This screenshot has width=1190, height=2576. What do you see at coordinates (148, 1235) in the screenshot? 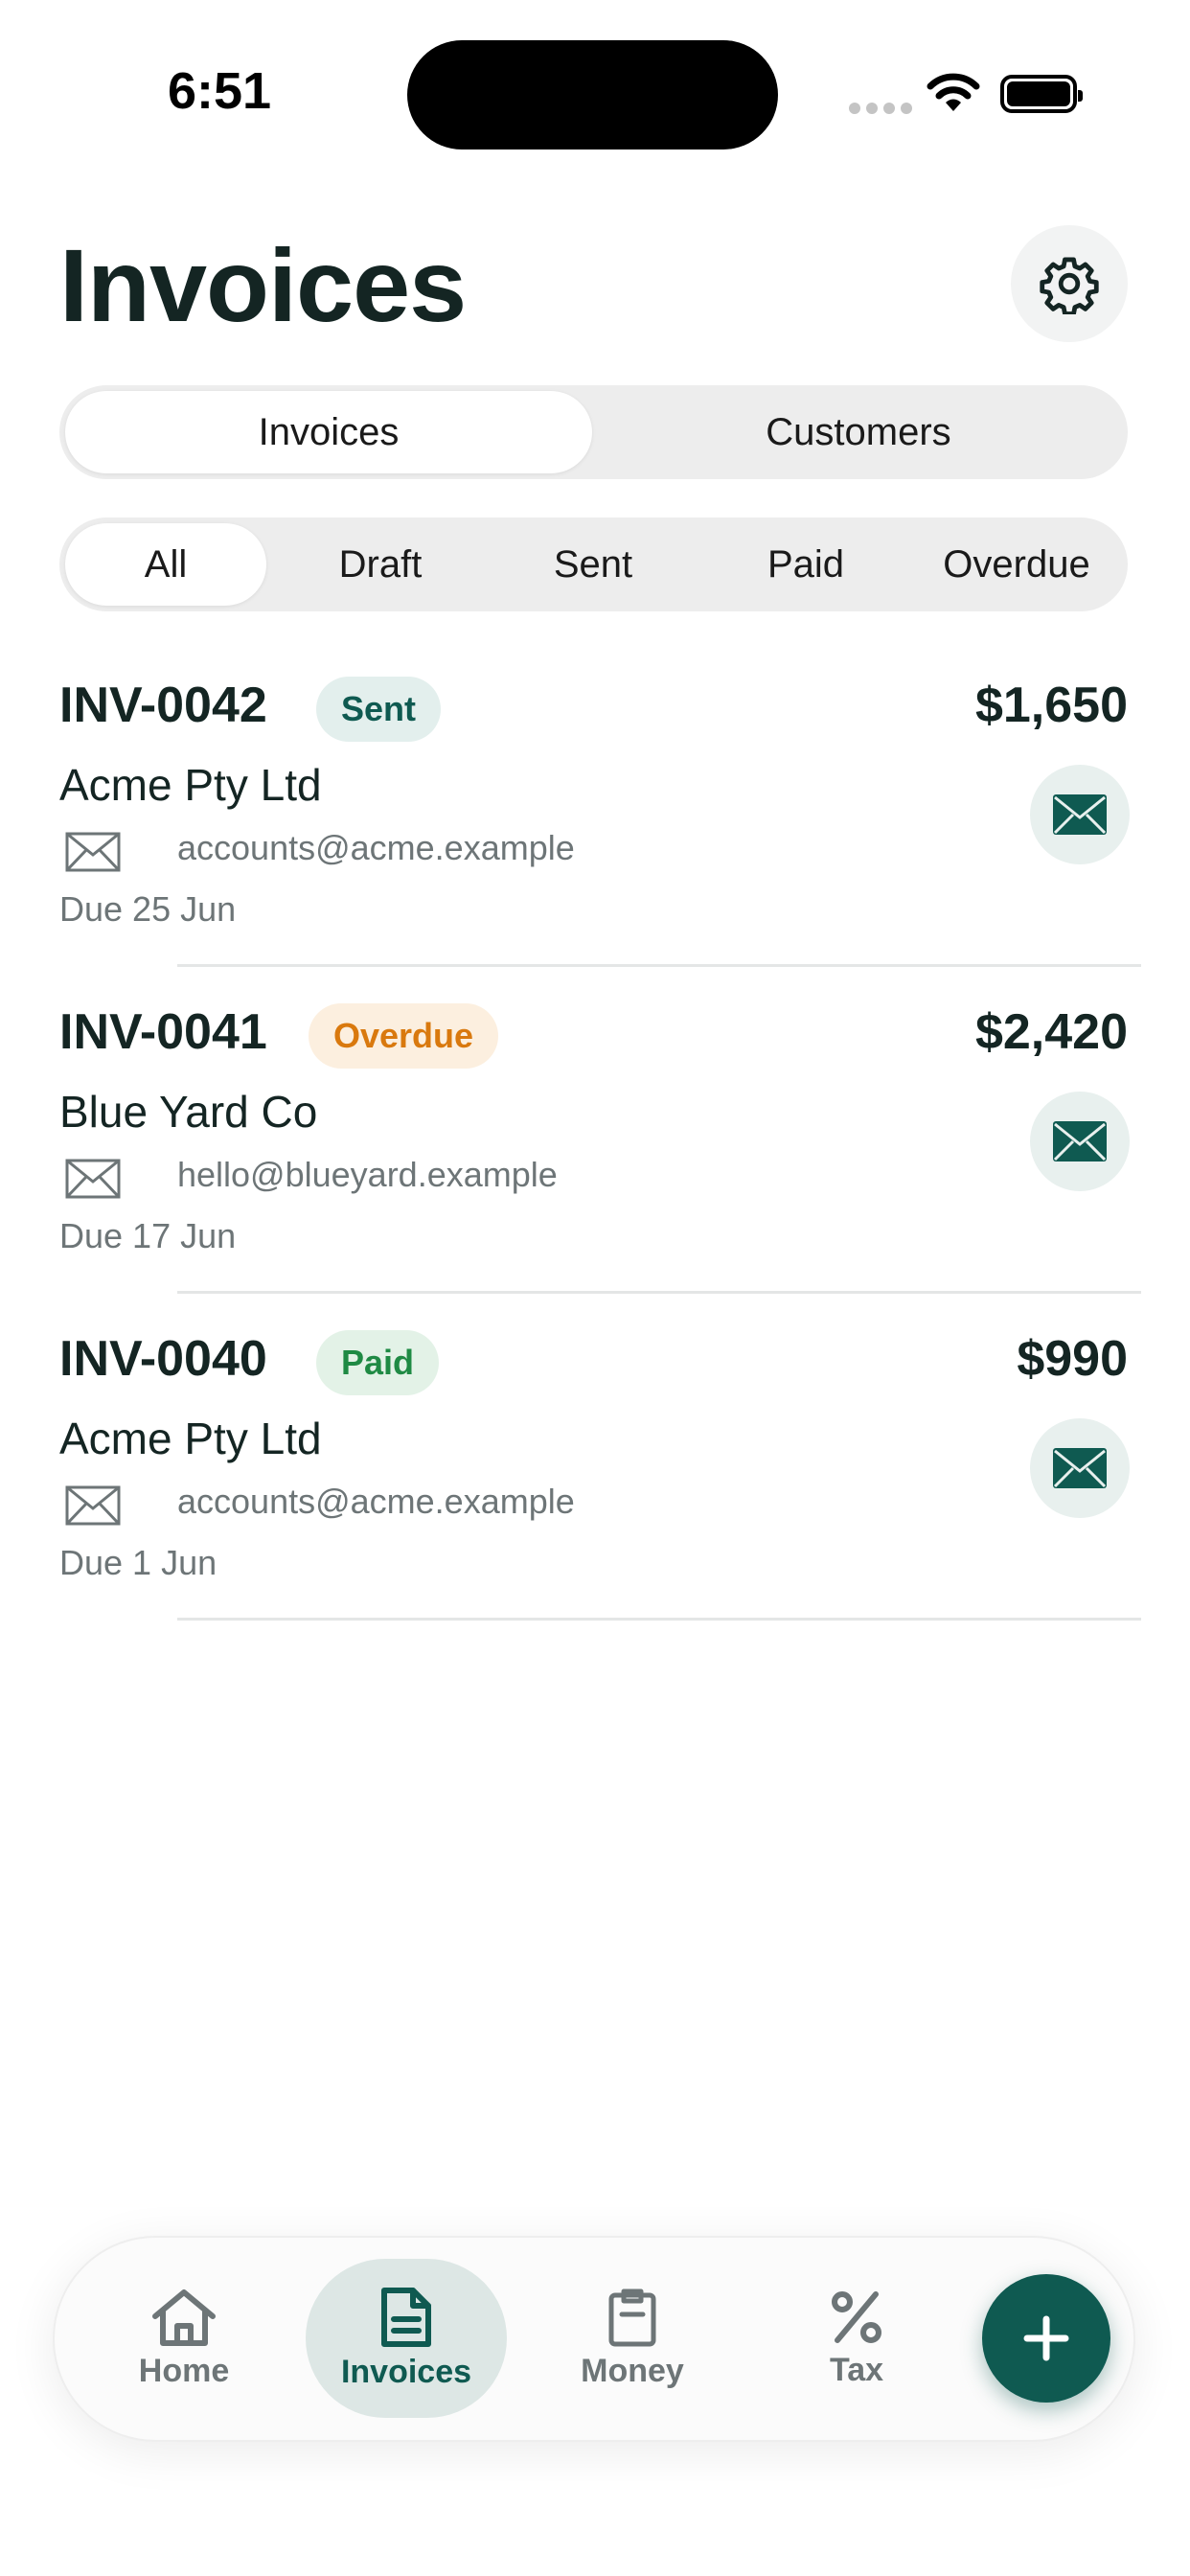
I see `due-date: Due 17 Jun` at bounding box center [148, 1235].